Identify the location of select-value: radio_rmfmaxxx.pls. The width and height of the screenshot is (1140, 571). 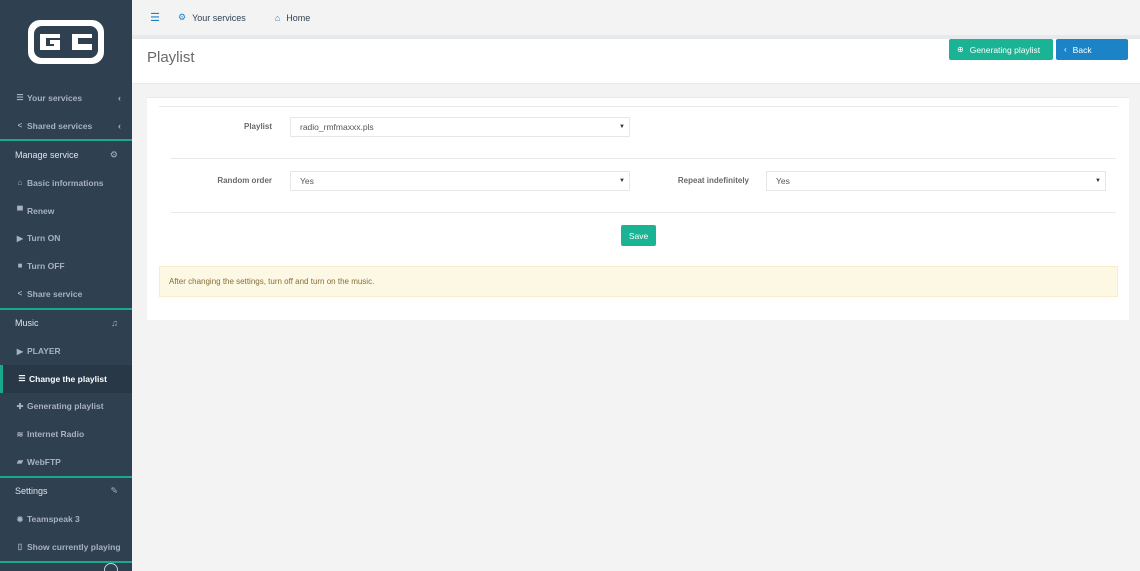
(337, 127).